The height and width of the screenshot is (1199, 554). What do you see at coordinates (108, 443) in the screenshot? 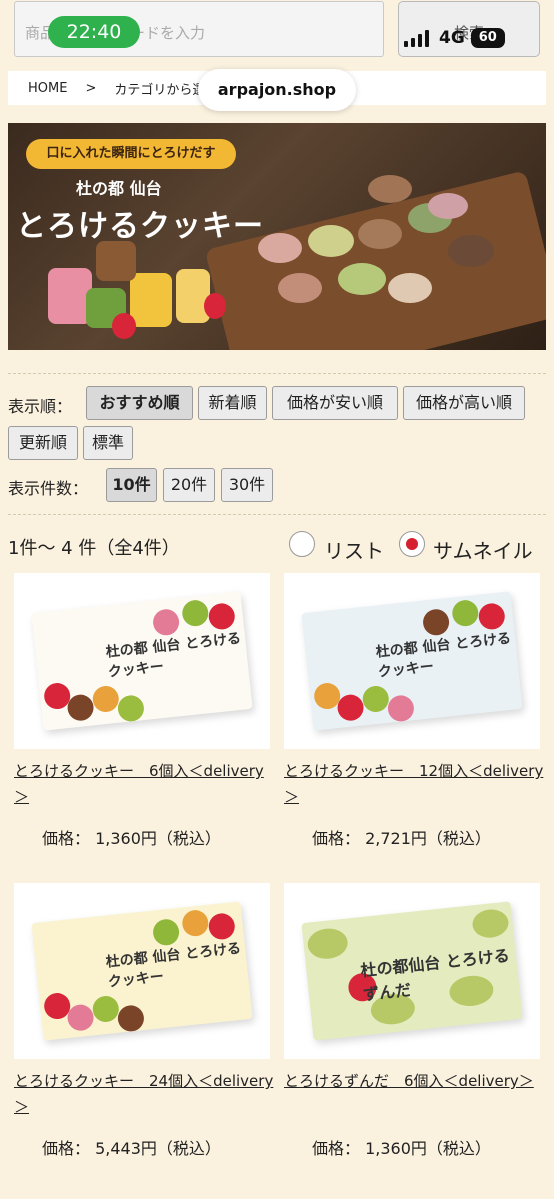
I see `sort-option-standard: 標準` at bounding box center [108, 443].